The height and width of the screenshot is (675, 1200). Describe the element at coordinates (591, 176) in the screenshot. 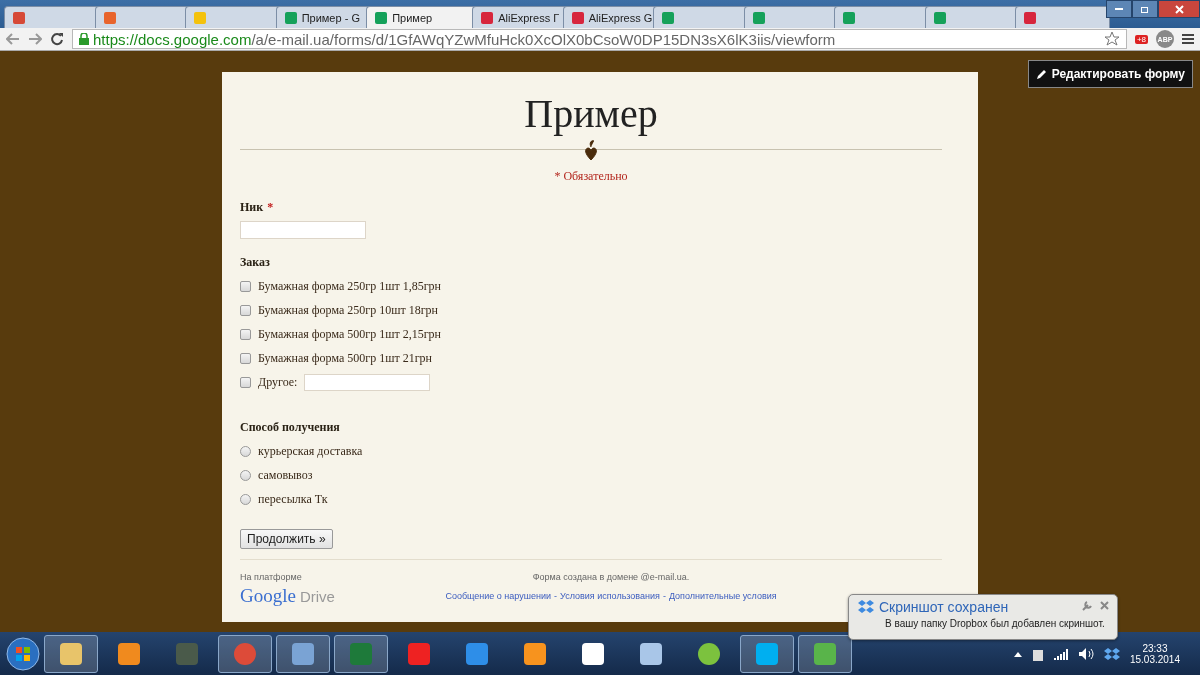

I see `required-note: * Обязательно` at that location.